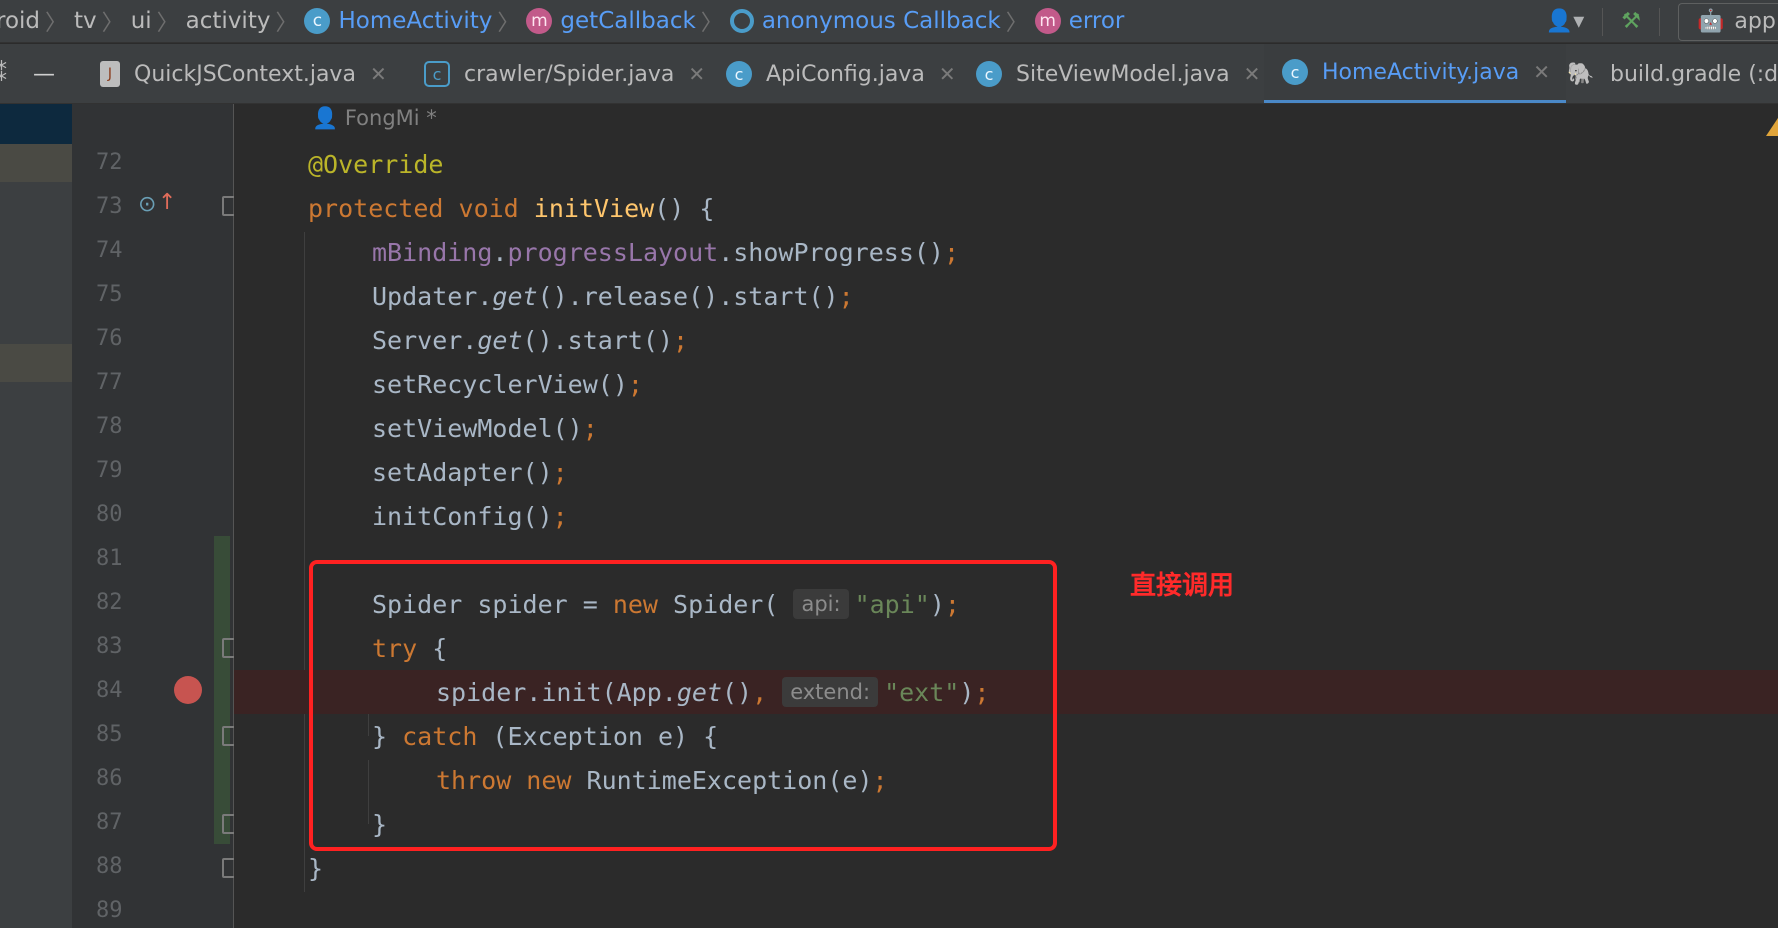 The image size is (1778, 928). Describe the element at coordinates (109, 690) in the screenshot. I see `line-number: 84` at that location.